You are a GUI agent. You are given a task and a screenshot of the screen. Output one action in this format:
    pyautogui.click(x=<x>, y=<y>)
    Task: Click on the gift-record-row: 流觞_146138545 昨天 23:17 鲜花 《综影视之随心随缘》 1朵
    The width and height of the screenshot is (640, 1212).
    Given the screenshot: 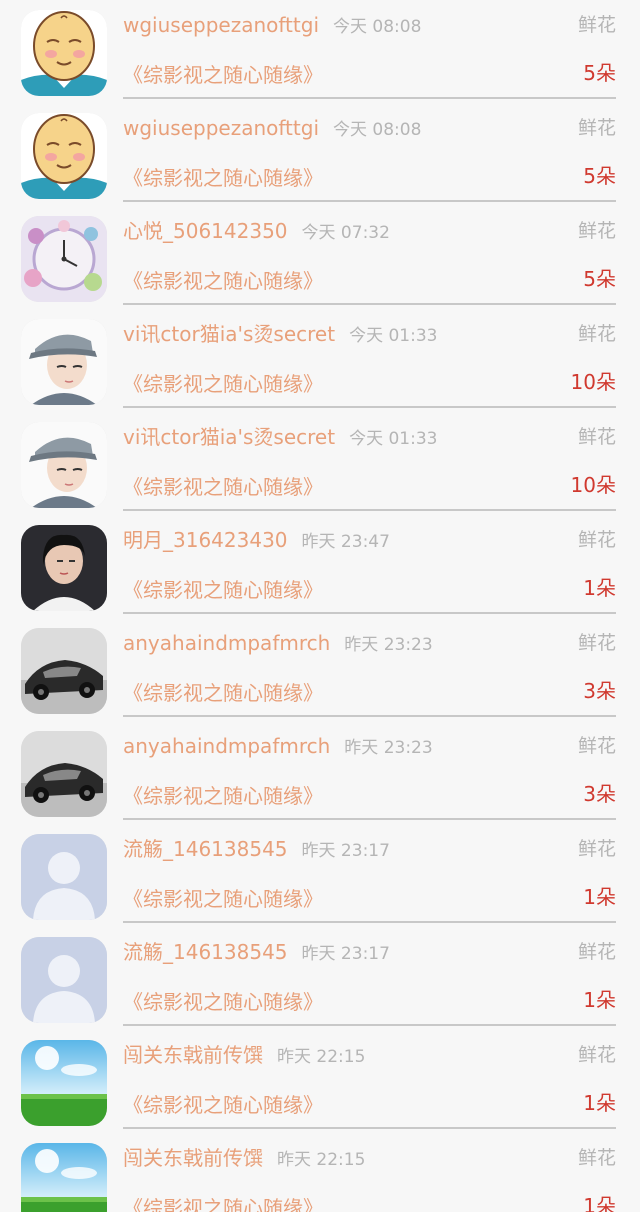 What is the action you would take?
    pyautogui.click(x=320, y=978)
    